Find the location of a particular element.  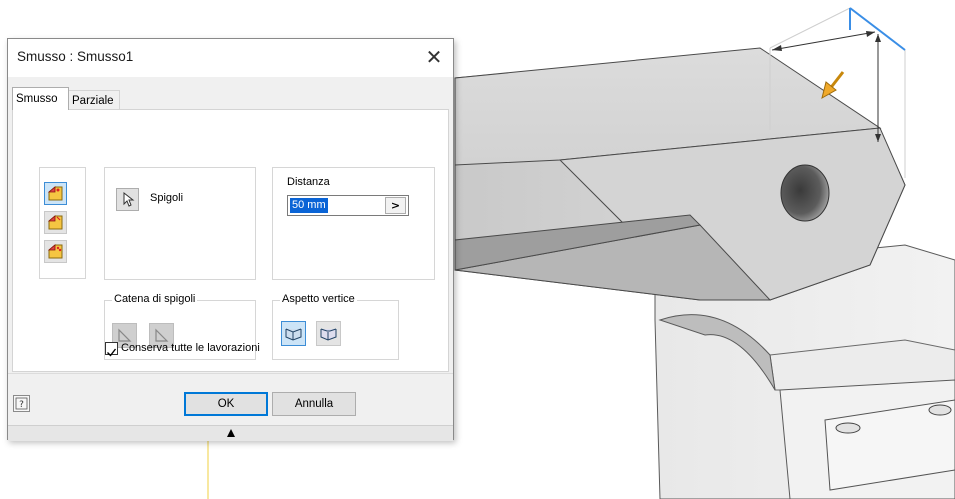

dialog-title: Smusso : Smusso1 is located at coordinates (75, 56).